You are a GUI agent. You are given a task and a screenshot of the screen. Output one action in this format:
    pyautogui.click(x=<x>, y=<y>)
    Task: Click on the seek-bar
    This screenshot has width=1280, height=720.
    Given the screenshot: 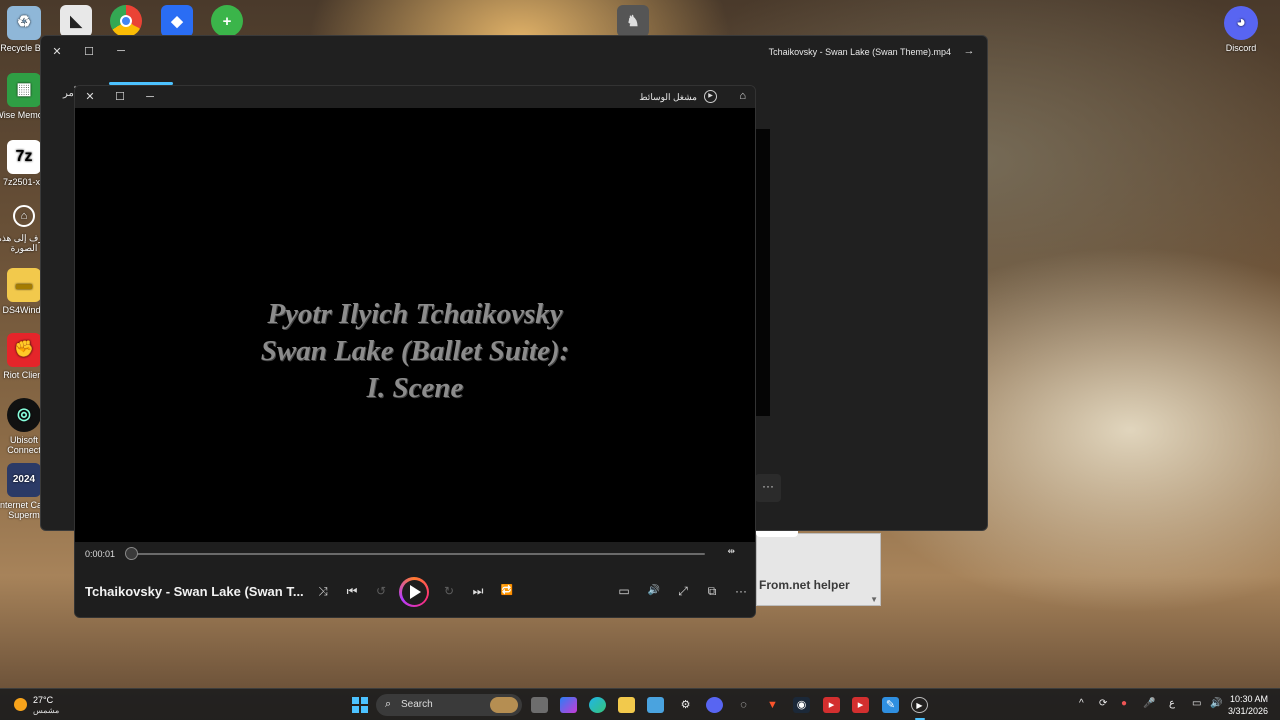 What is the action you would take?
    pyautogui.click(x=418, y=554)
    